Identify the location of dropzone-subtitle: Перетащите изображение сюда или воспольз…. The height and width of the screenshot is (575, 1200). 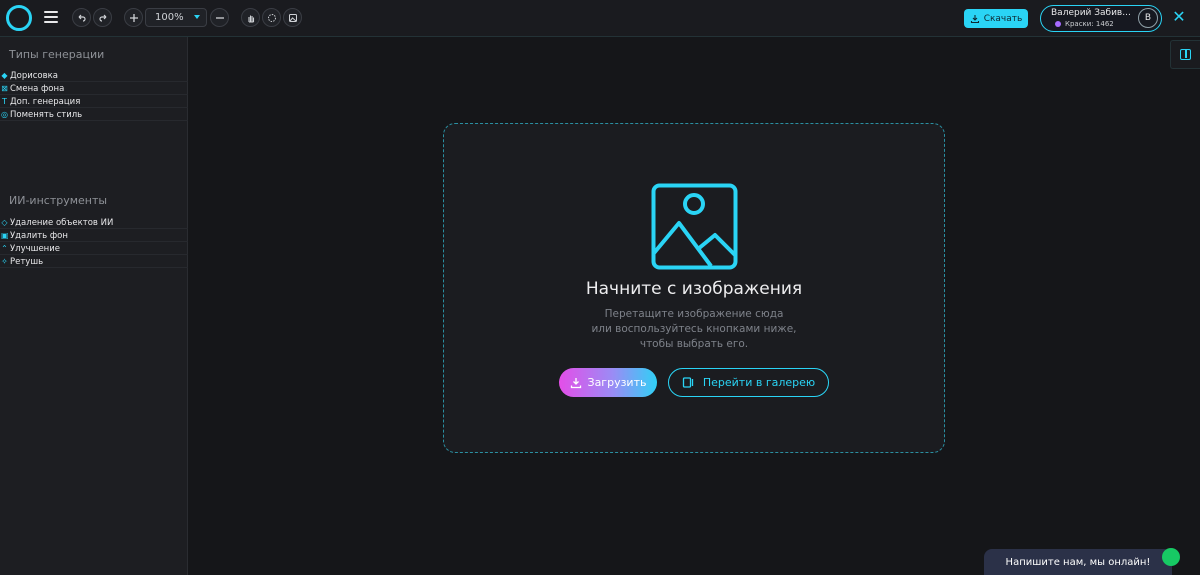
(694, 329).